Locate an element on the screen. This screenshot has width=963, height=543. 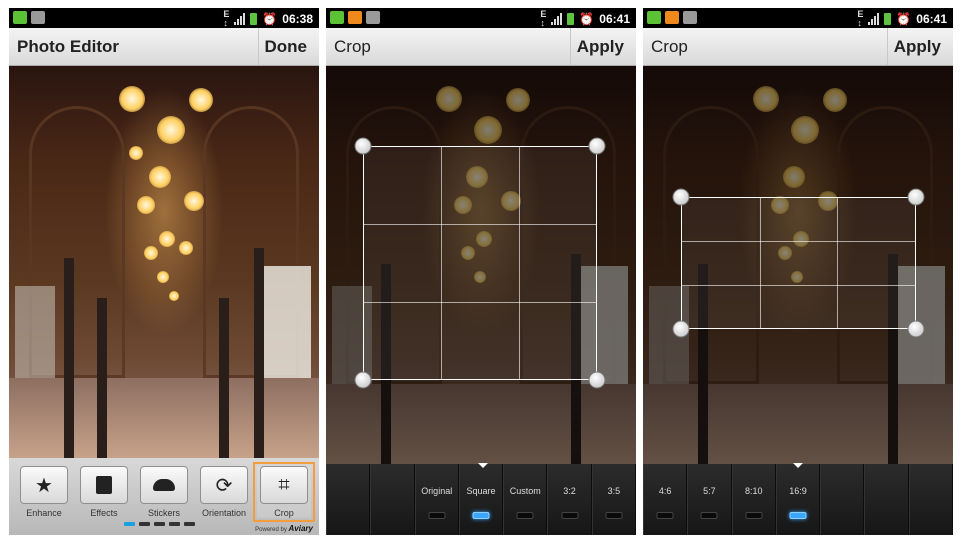
crop-ratio-strip: Original Square Custom 3:2 3:5 is located at coordinates (481, 499).